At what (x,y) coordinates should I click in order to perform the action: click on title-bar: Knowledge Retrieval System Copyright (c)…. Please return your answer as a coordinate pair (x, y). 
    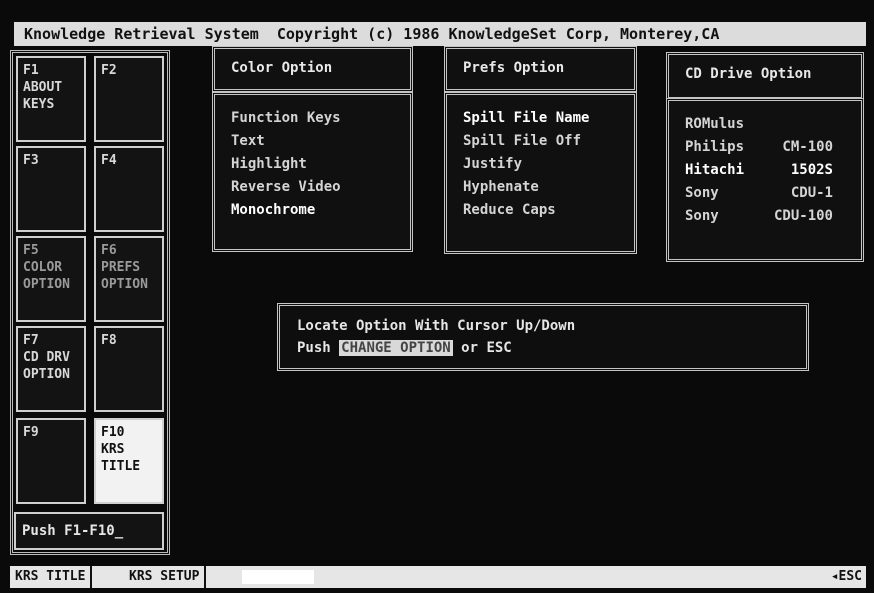
    Looking at the image, I should click on (440, 34).